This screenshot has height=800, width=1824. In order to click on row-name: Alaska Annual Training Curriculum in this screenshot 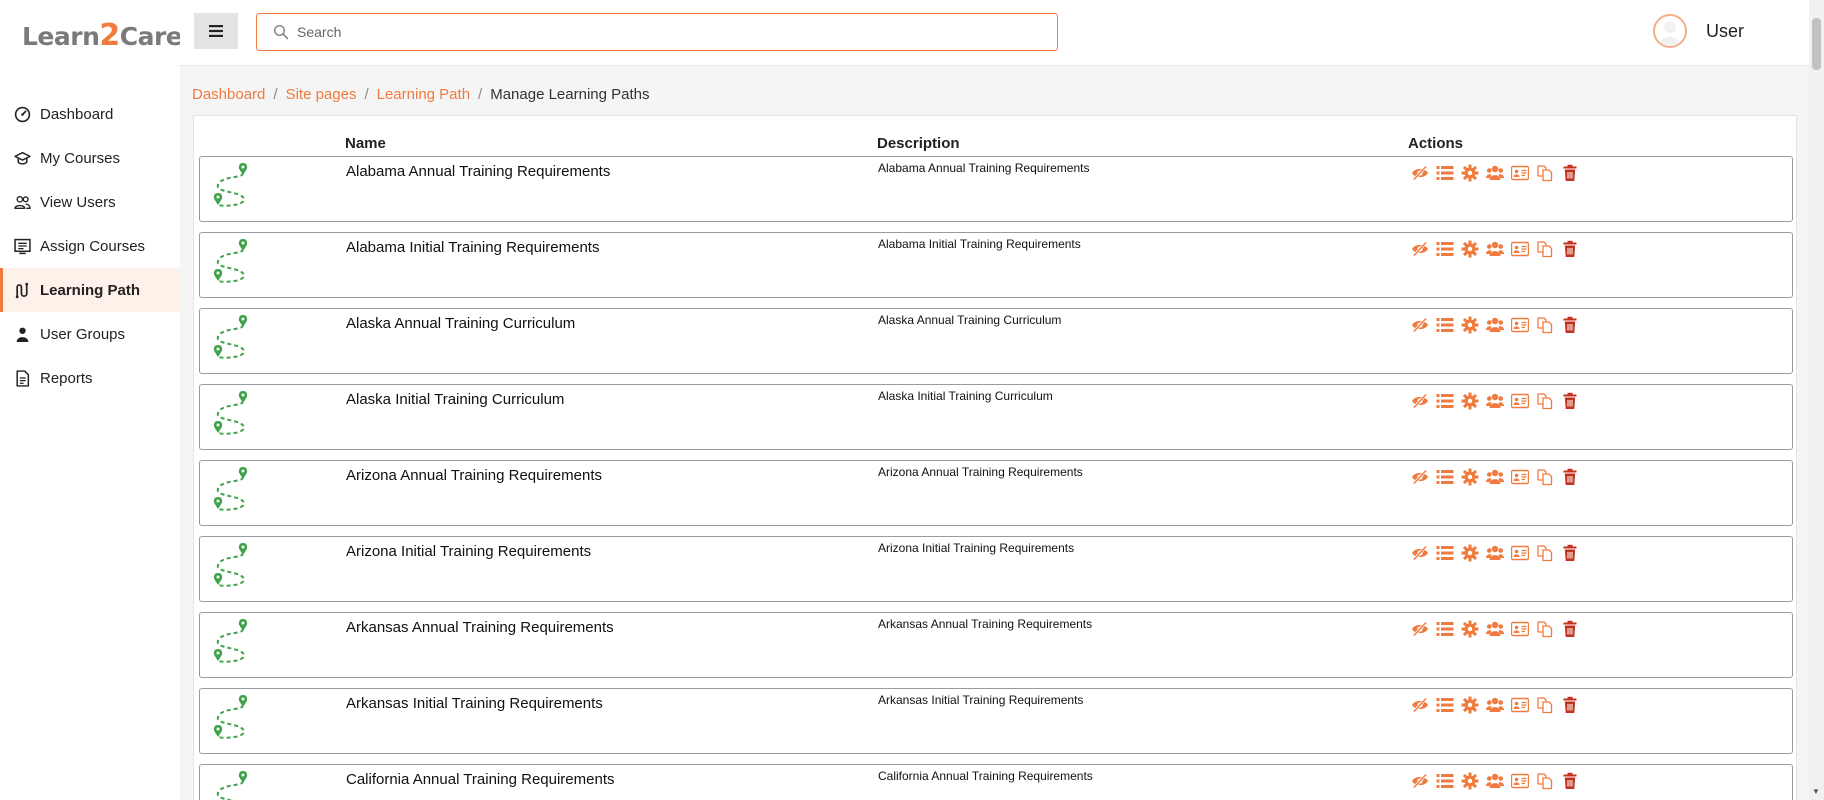, I will do `click(460, 323)`.